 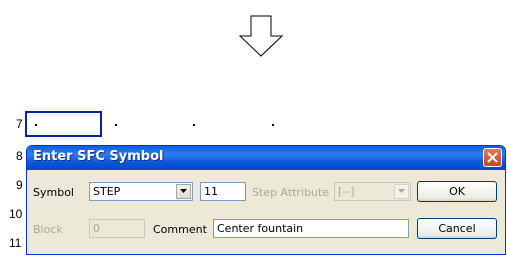 What do you see at coordinates (98, 156) in the screenshot?
I see `dialog-title: Enter SFC Symbol` at bounding box center [98, 156].